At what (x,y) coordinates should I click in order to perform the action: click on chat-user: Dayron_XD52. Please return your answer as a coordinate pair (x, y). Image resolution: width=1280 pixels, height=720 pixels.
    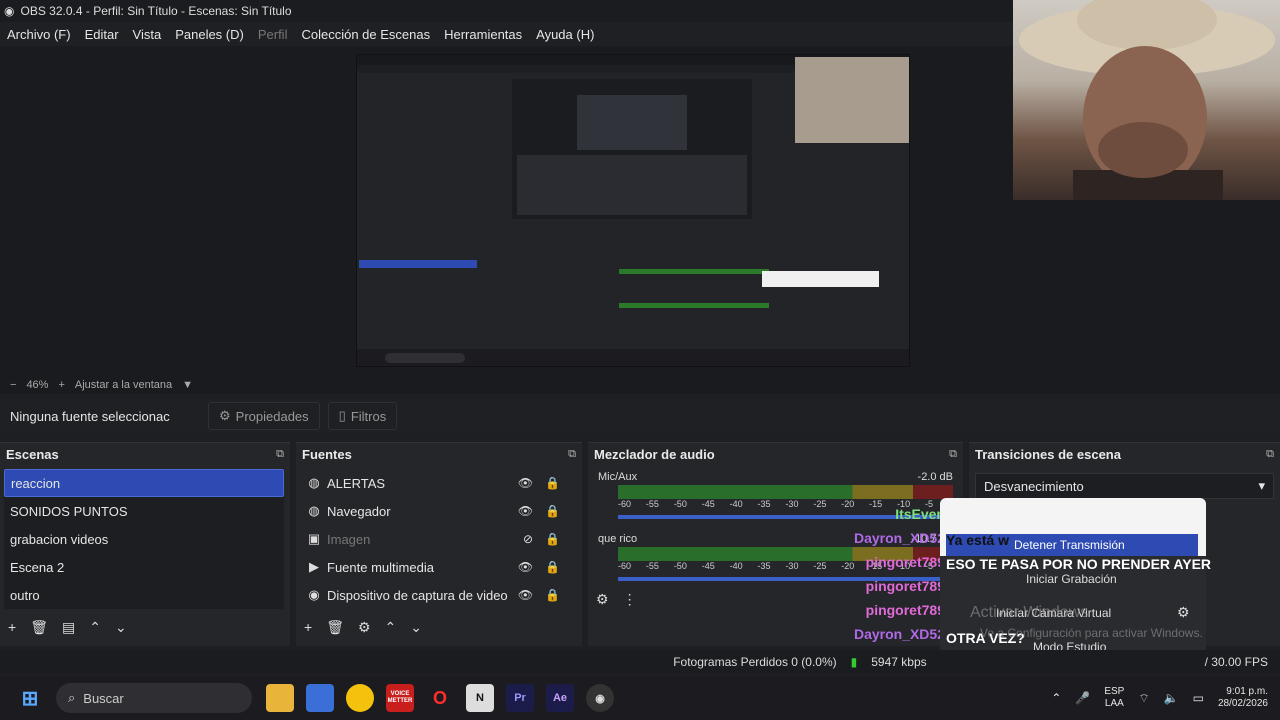
    Looking at the image, I should click on (899, 538).